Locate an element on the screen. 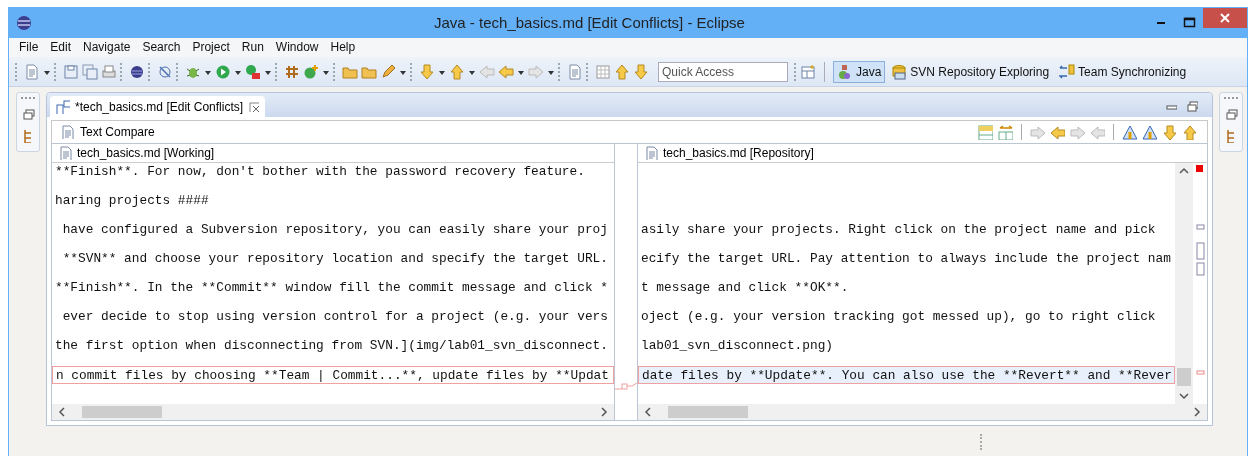  code-line: the first option when disconnecting from SVN.](img/lab01_svn_disconnect. is located at coordinates (331, 346).